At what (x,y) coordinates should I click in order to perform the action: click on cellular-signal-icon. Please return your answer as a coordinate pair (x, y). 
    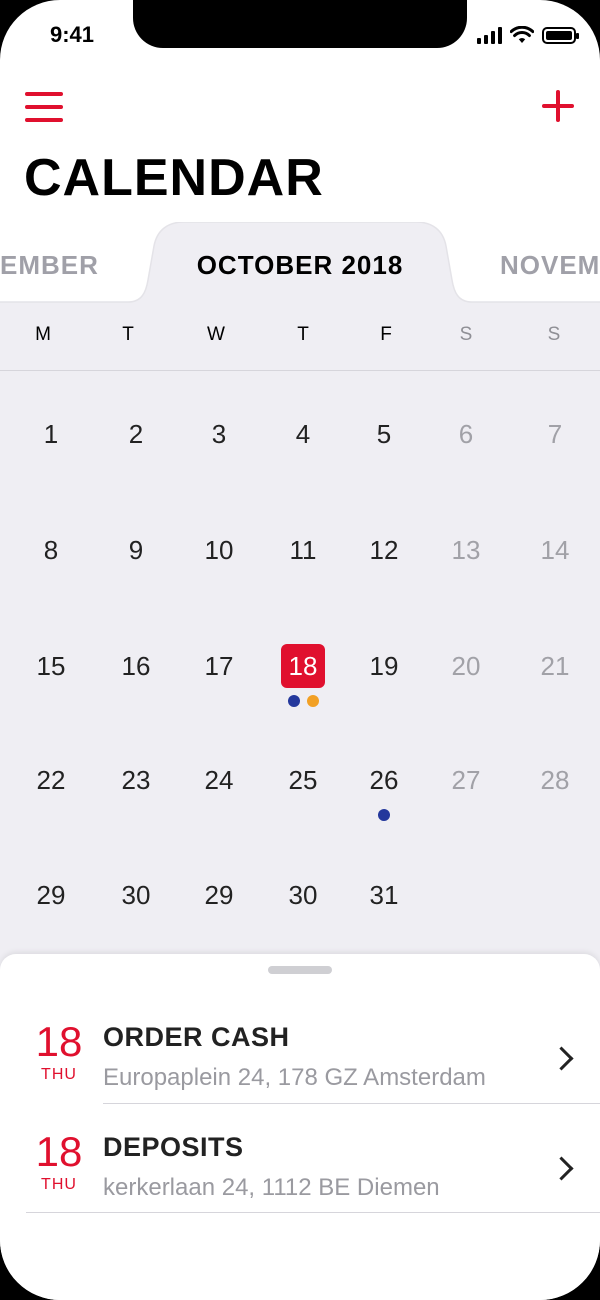
    Looking at the image, I should click on (489, 35).